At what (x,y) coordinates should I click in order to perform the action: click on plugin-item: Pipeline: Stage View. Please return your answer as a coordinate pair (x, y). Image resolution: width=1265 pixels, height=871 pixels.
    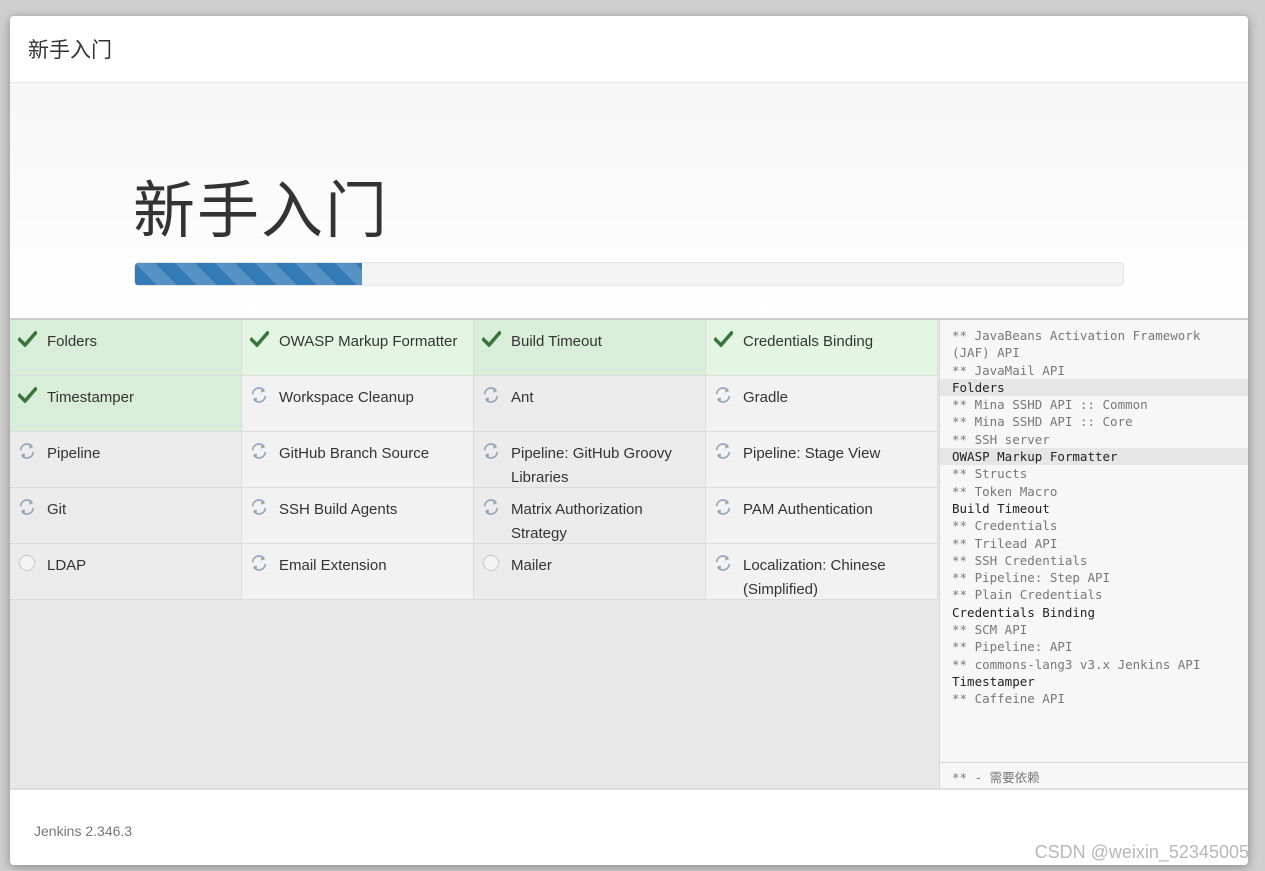
    Looking at the image, I should click on (822, 460).